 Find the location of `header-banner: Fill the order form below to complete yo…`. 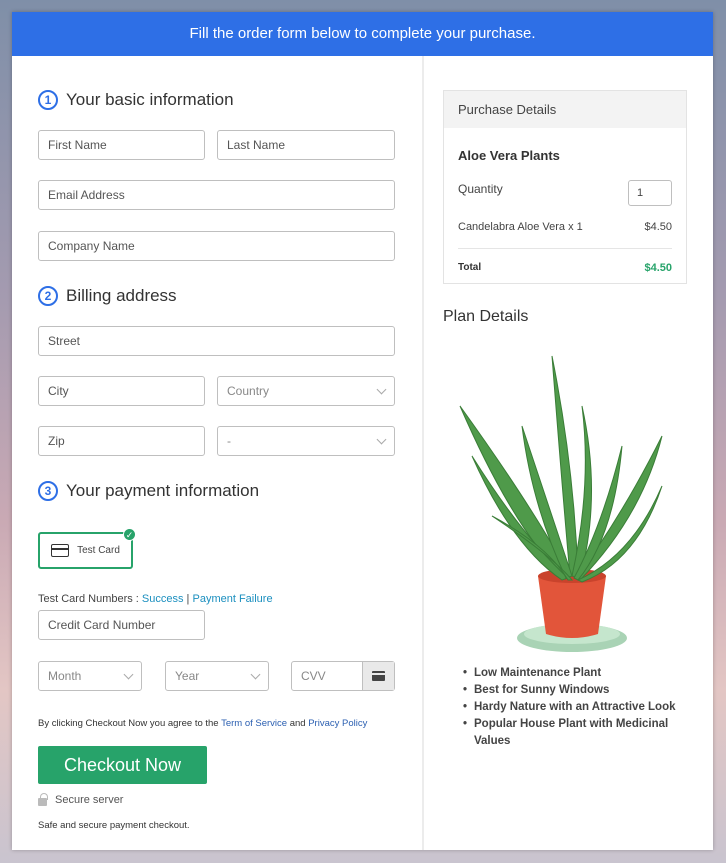

header-banner: Fill the order form below to complete yo… is located at coordinates (362, 34).